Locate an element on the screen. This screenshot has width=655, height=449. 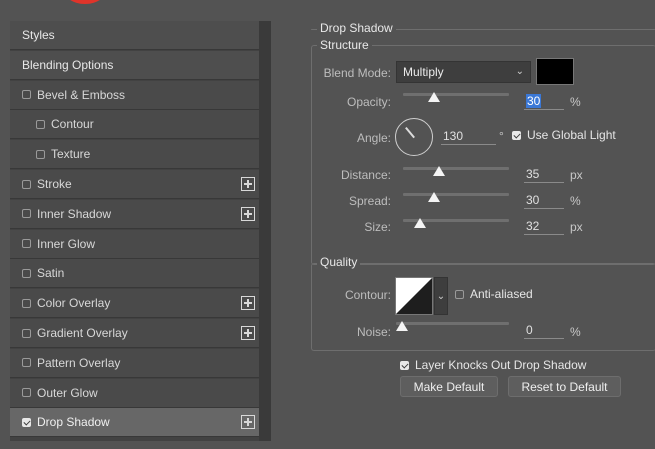
distance-label: Distance: is located at coordinates (365, 175).